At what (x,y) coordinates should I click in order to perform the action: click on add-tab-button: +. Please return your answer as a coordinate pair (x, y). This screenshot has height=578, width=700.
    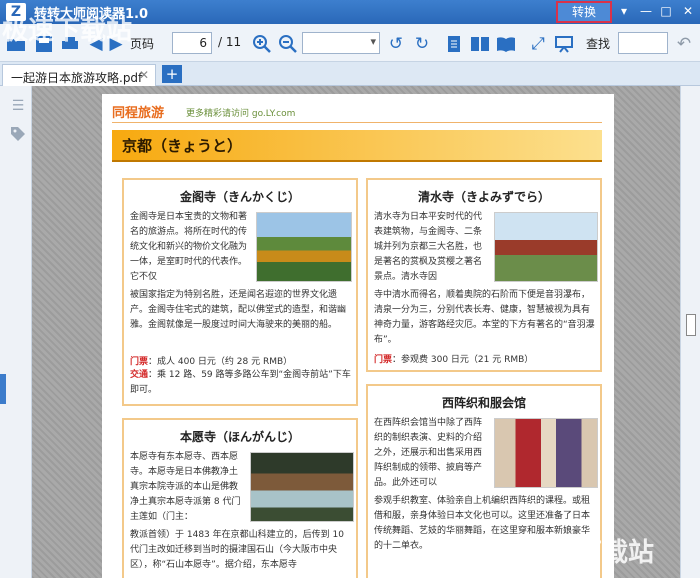
    Looking at the image, I should click on (172, 74).